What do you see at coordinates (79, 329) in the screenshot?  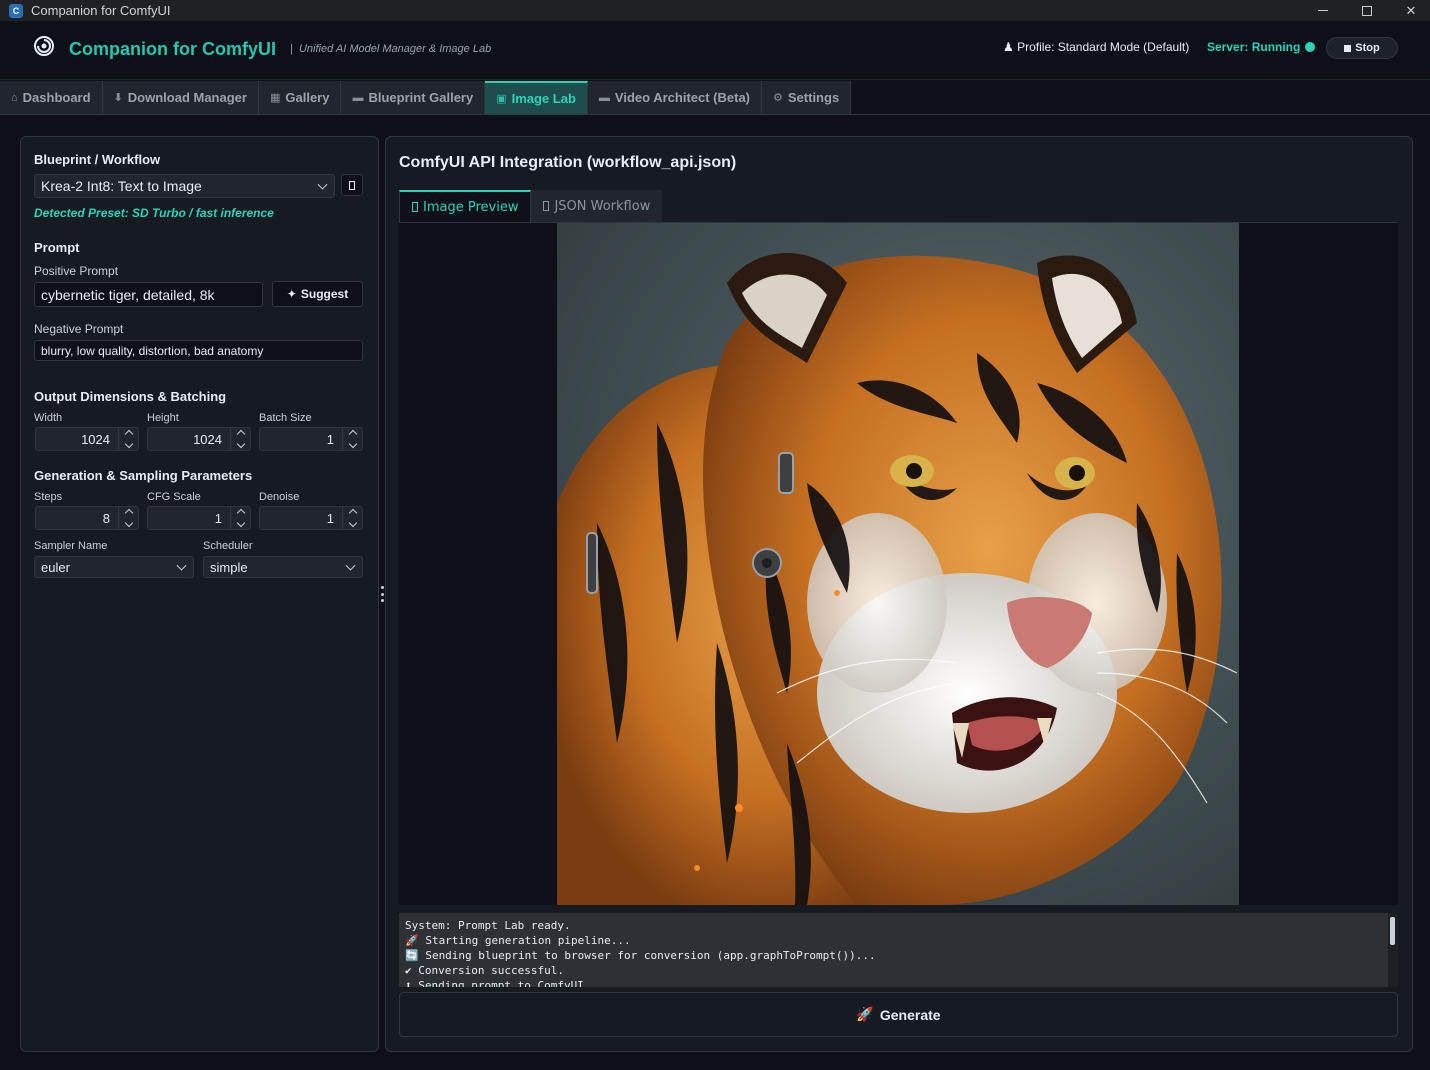 I see `negative-prompt-label: Negative Prompt` at bounding box center [79, 329].